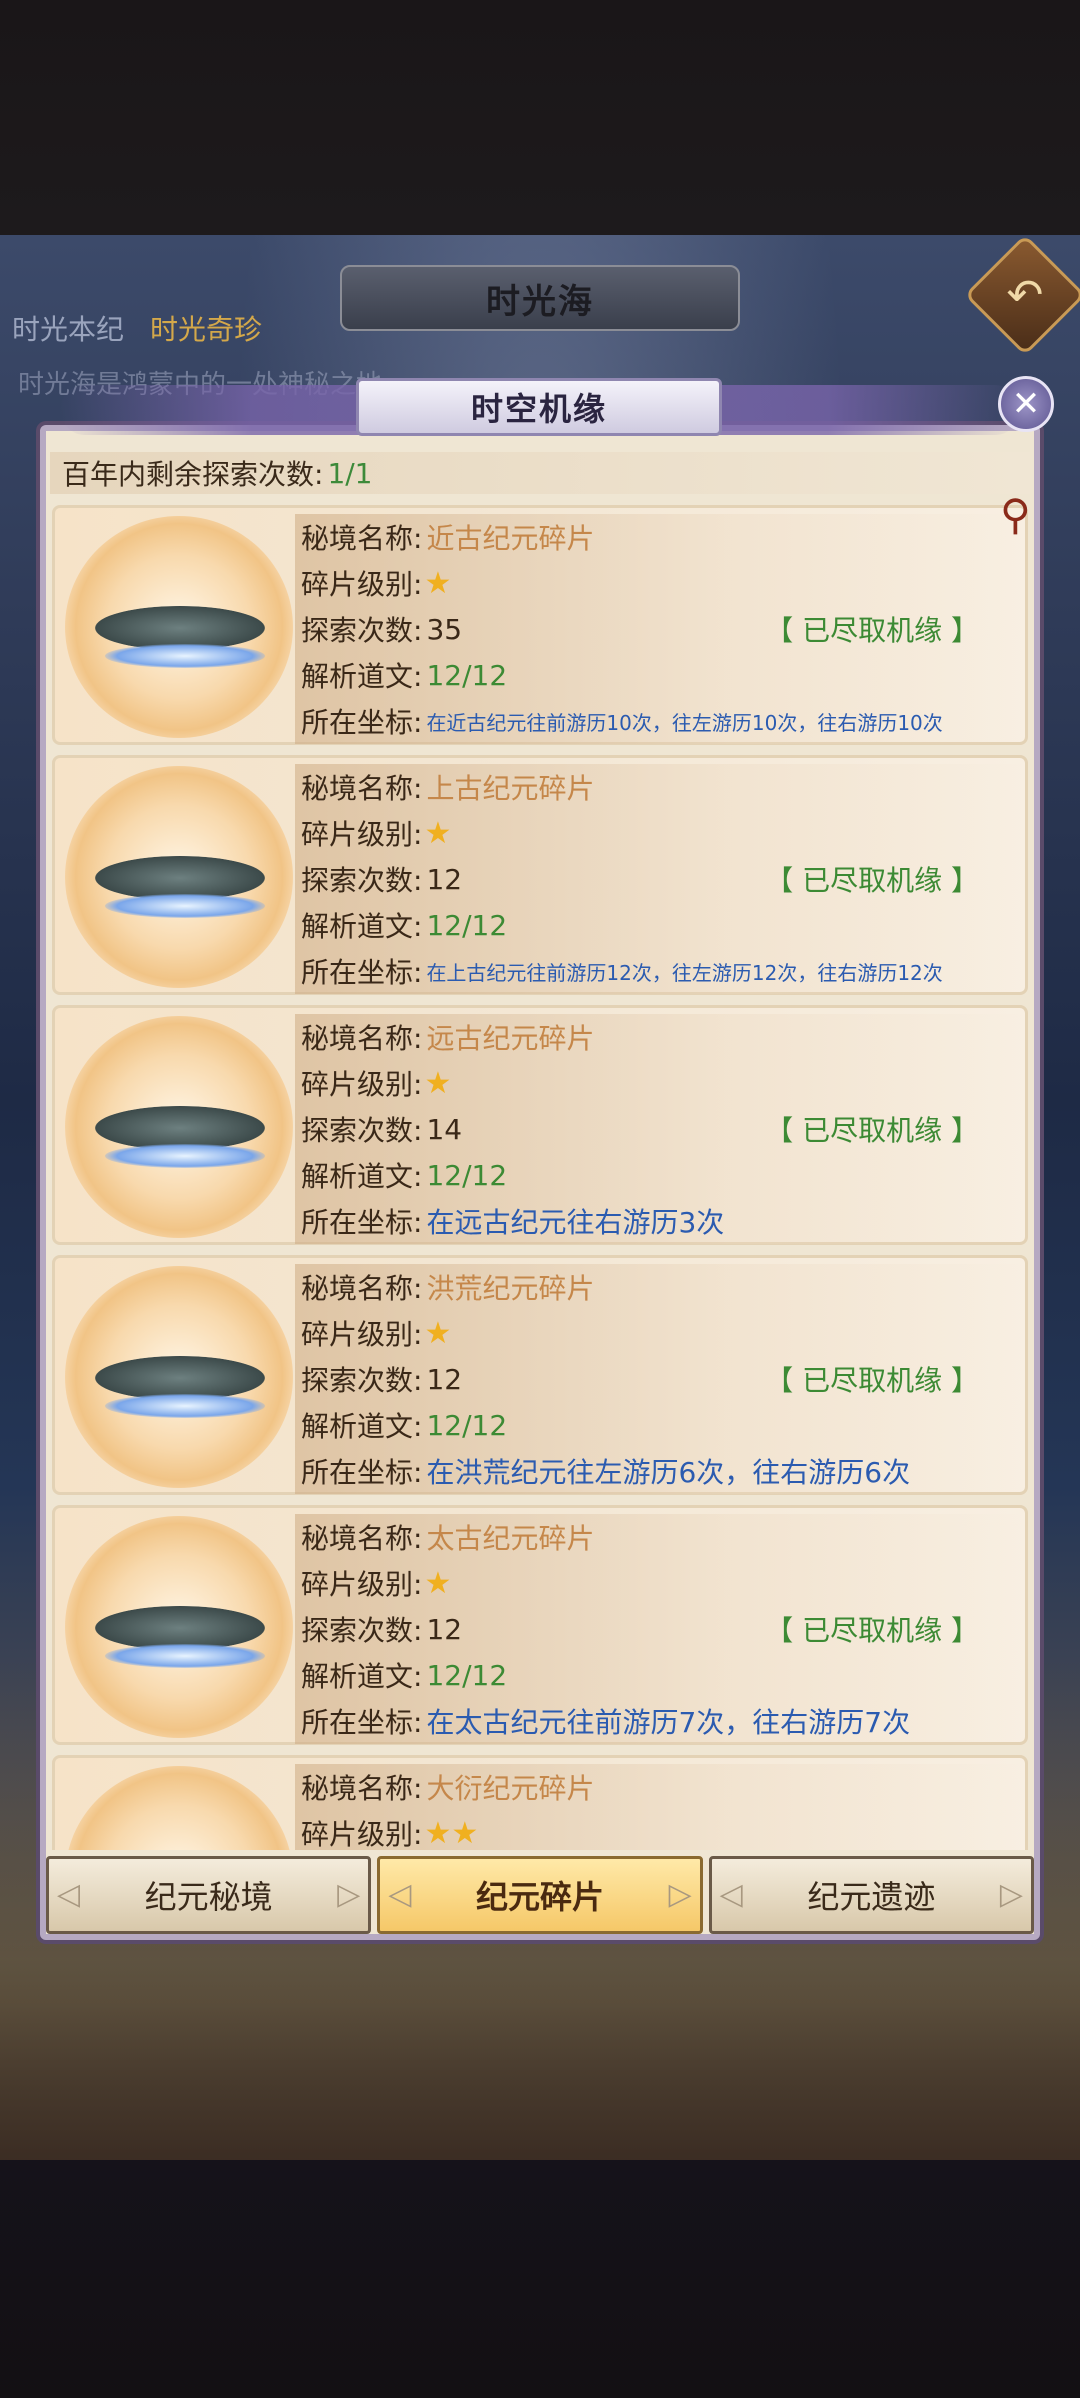 This screenshot has width=1080, height=2398. What do you see at coordinates (206, 328) in the screenshot?
I see `tab-shiguang-qizhen: 时光奇珍` at bounding box center [206, 328].